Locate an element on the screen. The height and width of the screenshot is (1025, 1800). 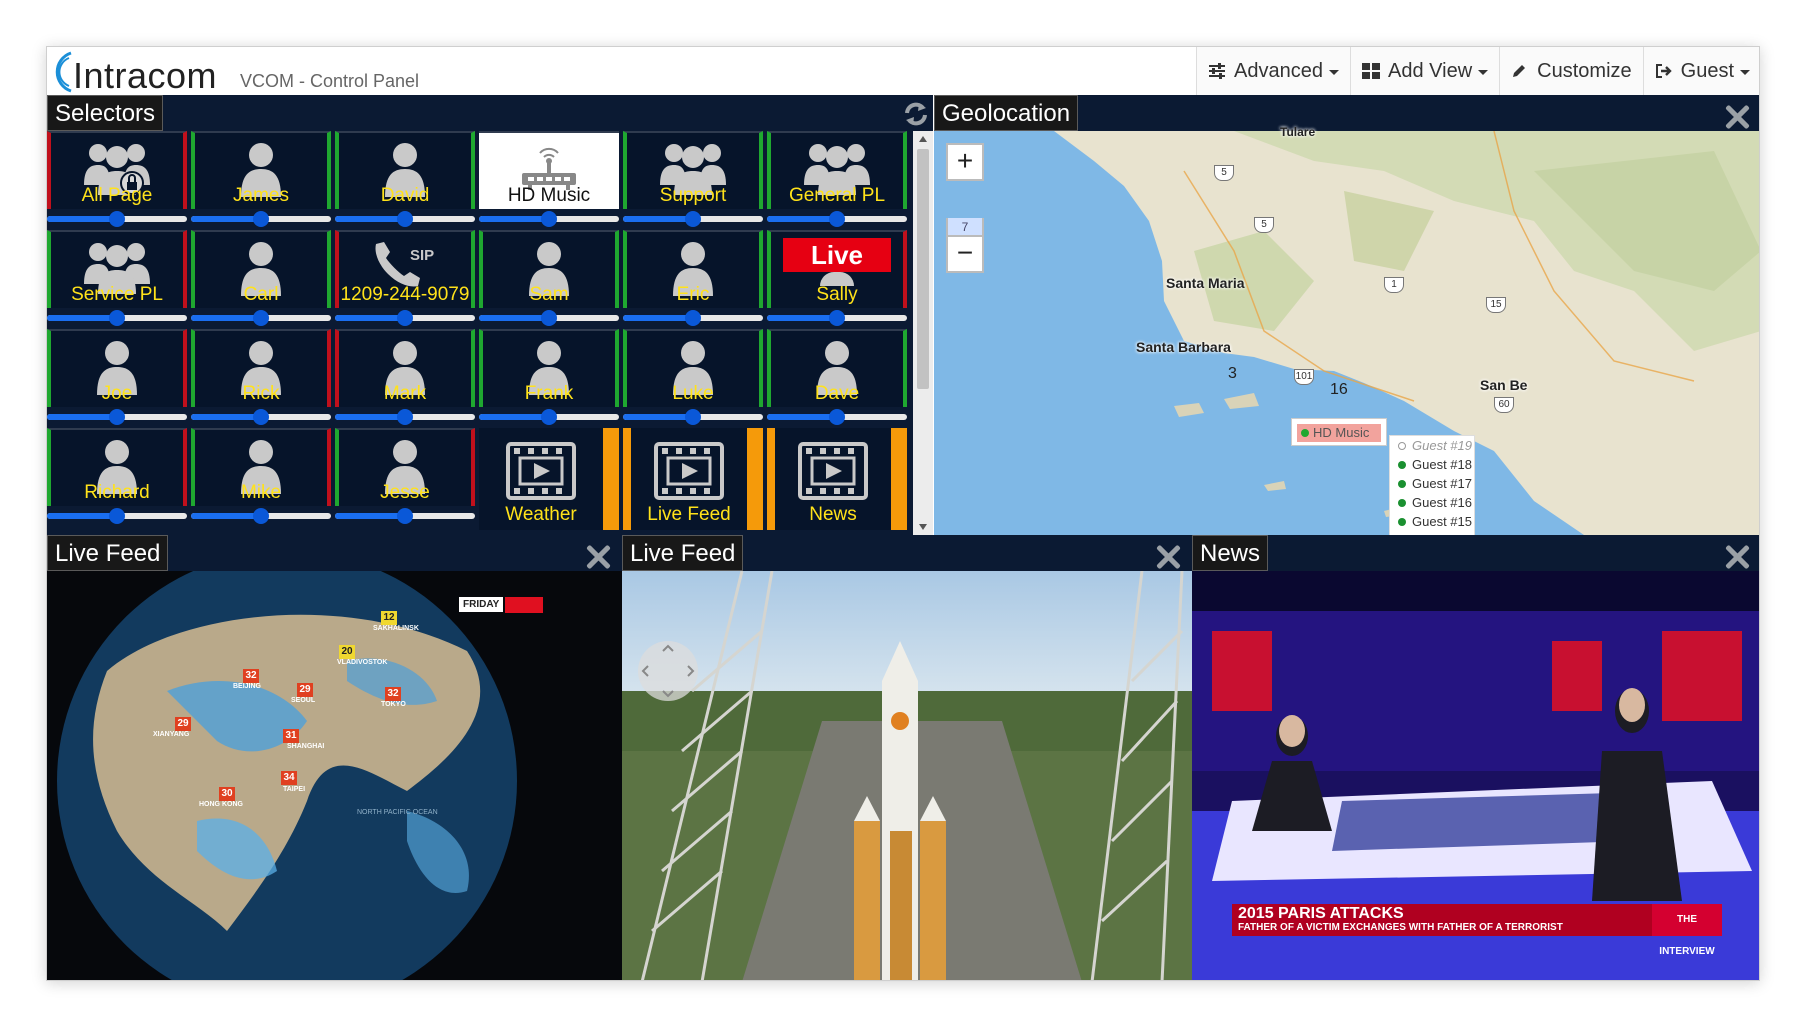
scroll-thumb is located at coordinates (923, 269).